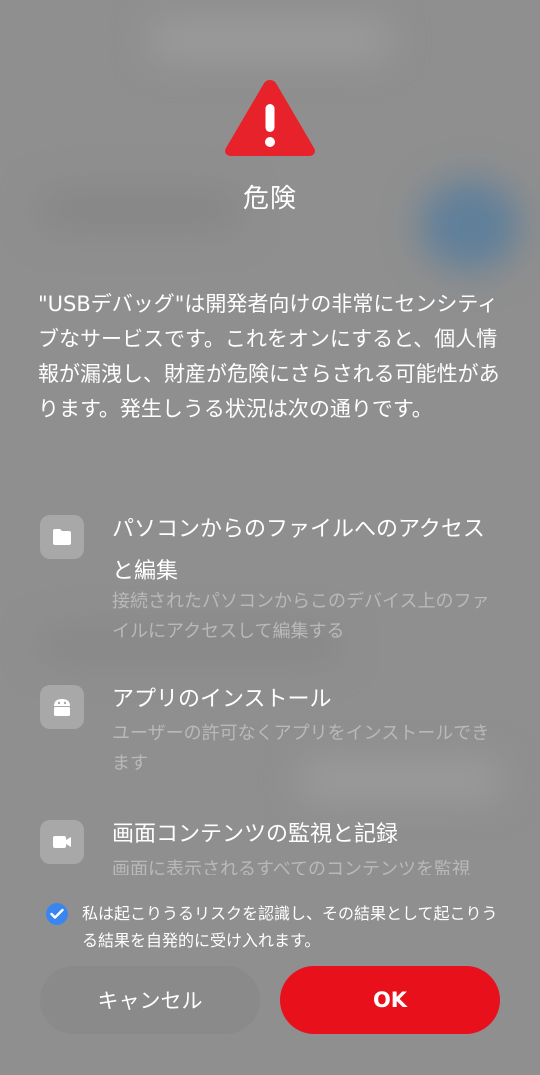 This screenshot has height=1075, width=540. I want to click on checkmark-icon, so click(57, 913).